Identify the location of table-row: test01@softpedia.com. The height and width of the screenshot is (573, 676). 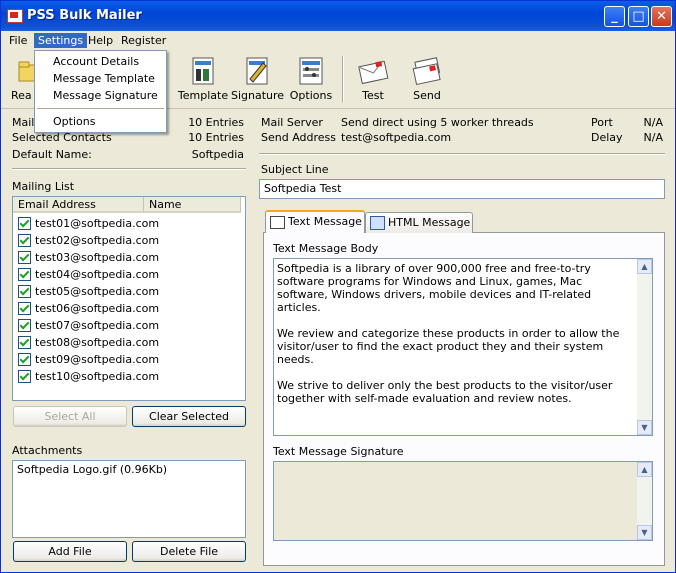
(127, 223).